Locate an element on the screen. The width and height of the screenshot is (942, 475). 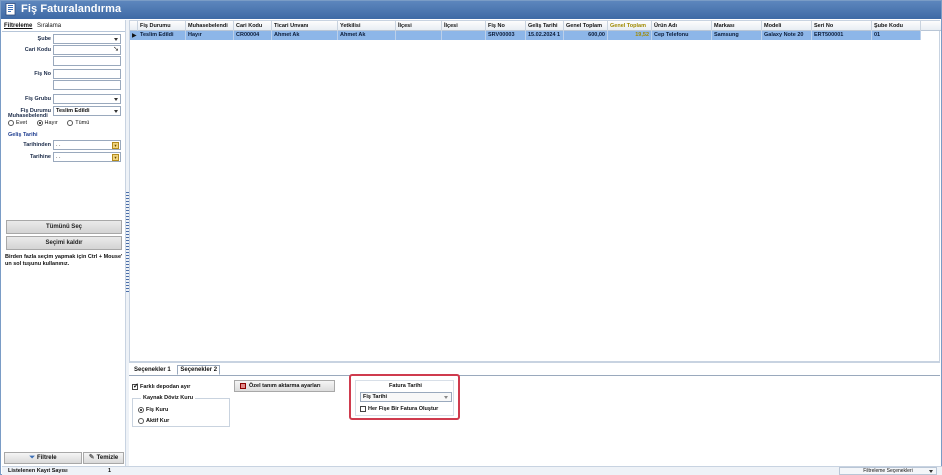
col-header-ticari-unvani: Ticari Unvanı is located at coordinates (305, 26).